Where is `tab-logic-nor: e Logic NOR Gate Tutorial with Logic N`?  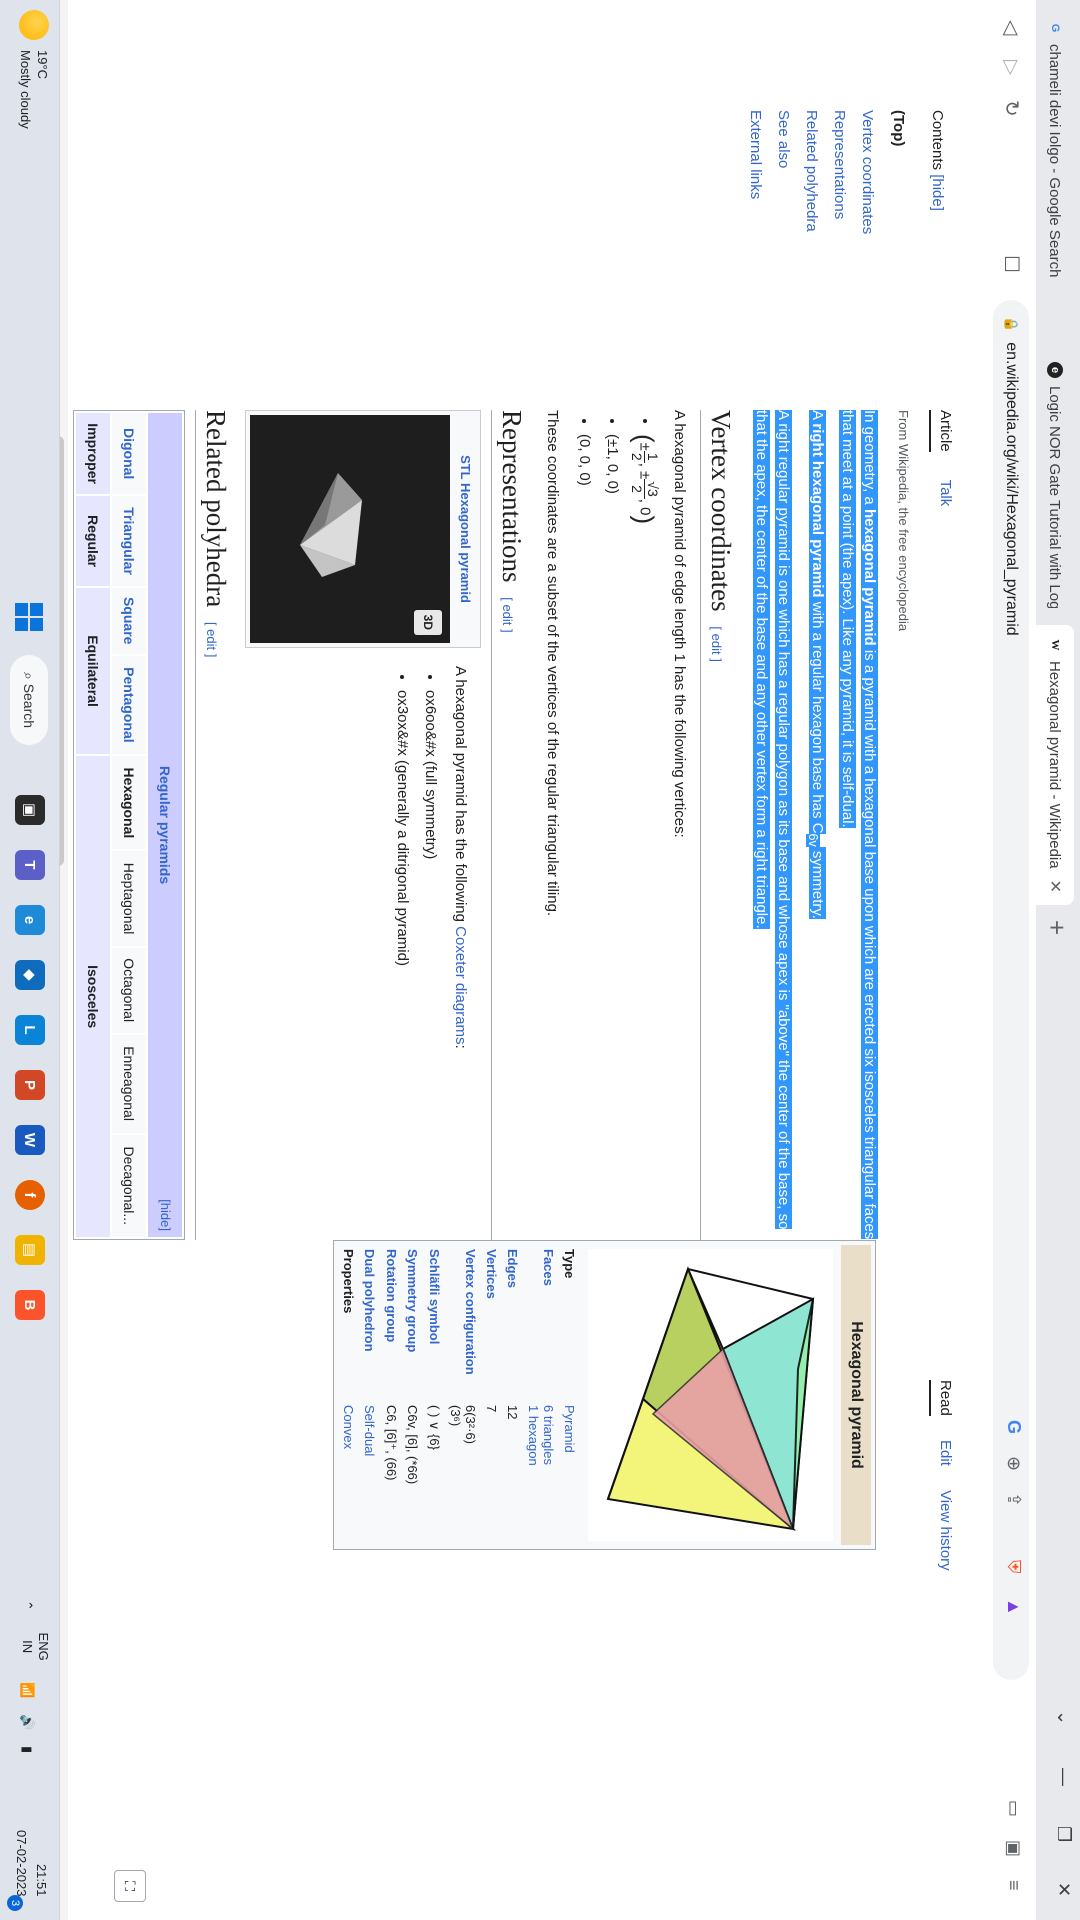
tab-logic-nor: e Logic NOR Gate Tutorial with Logic N is located at coordinates (1055, 485).